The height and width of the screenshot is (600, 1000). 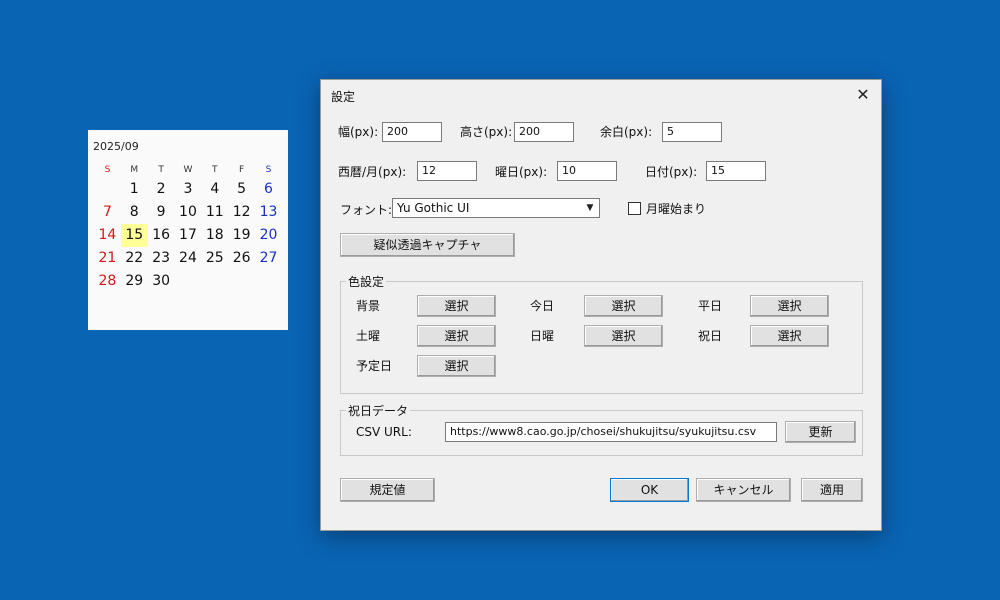 I want to click on color-sunday-select-button: 選択, so click(x=623, y=336).